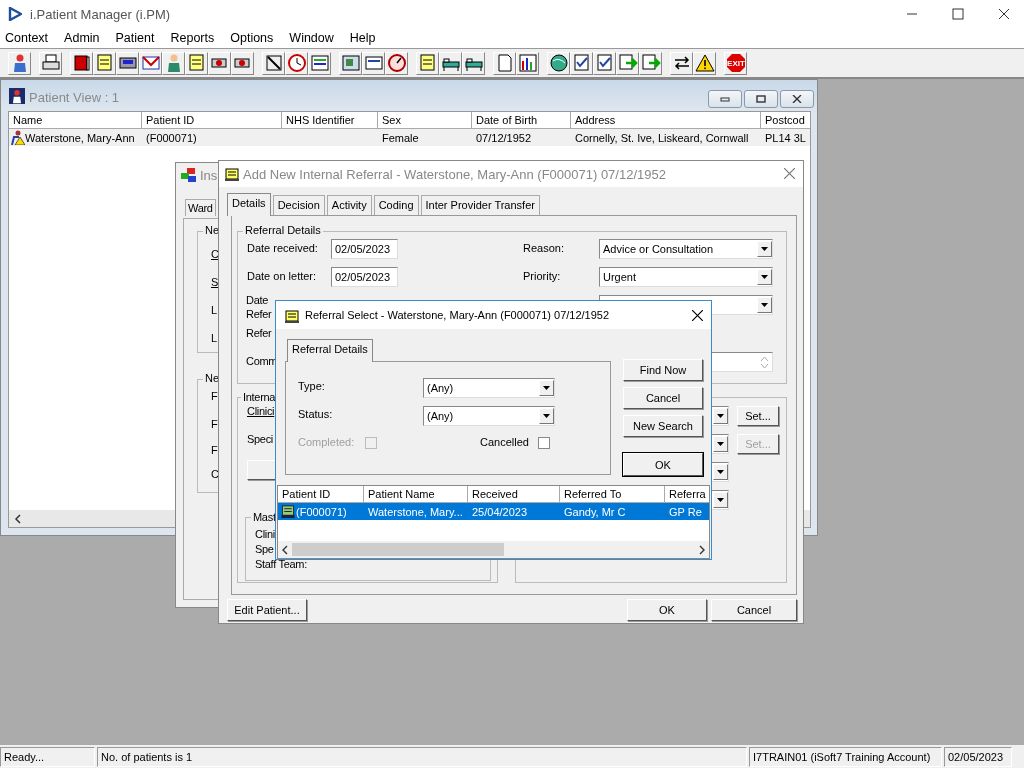 This screenshot has height=768, width=1024. Describe the element at coordinates (264, 549) in the screenshot. I see `field-label: Spe` at that location.